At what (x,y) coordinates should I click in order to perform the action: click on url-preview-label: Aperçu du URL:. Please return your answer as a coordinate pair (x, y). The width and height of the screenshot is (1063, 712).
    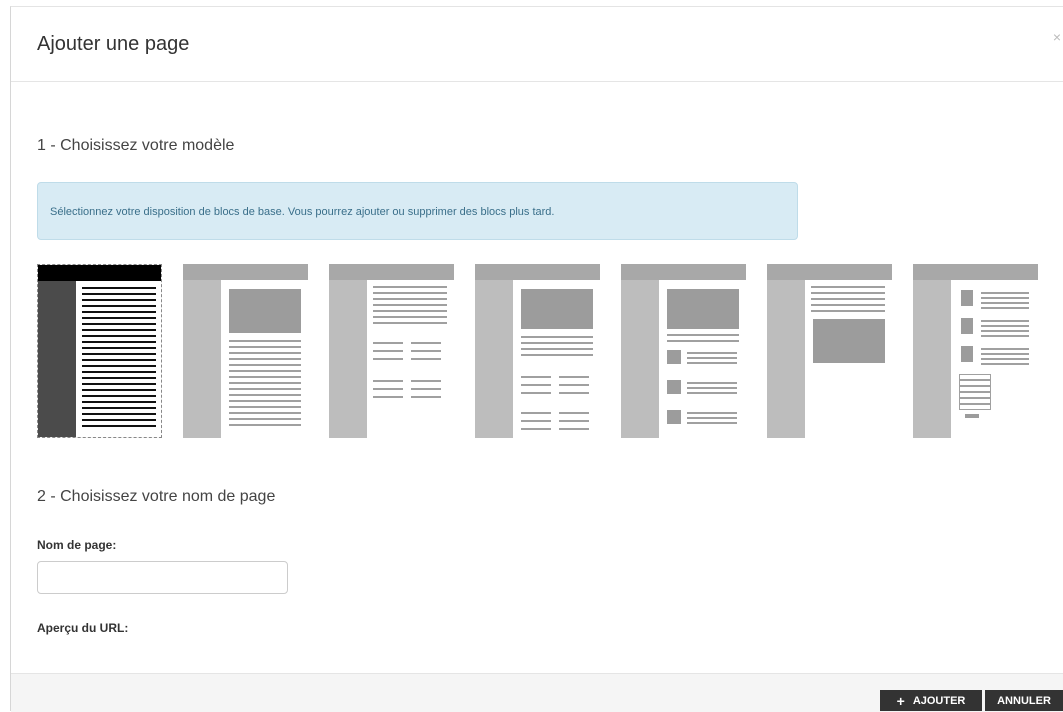
    Looking at the image, I should click on (83, 628).